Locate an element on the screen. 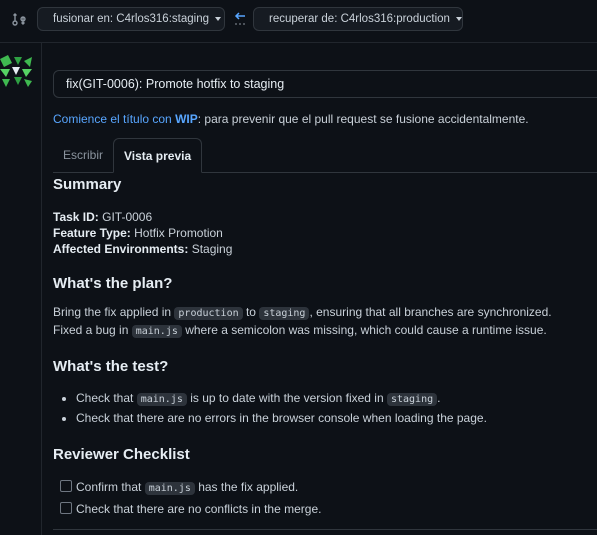  test-heading: What's the test? is located at coordinates (111, 366).